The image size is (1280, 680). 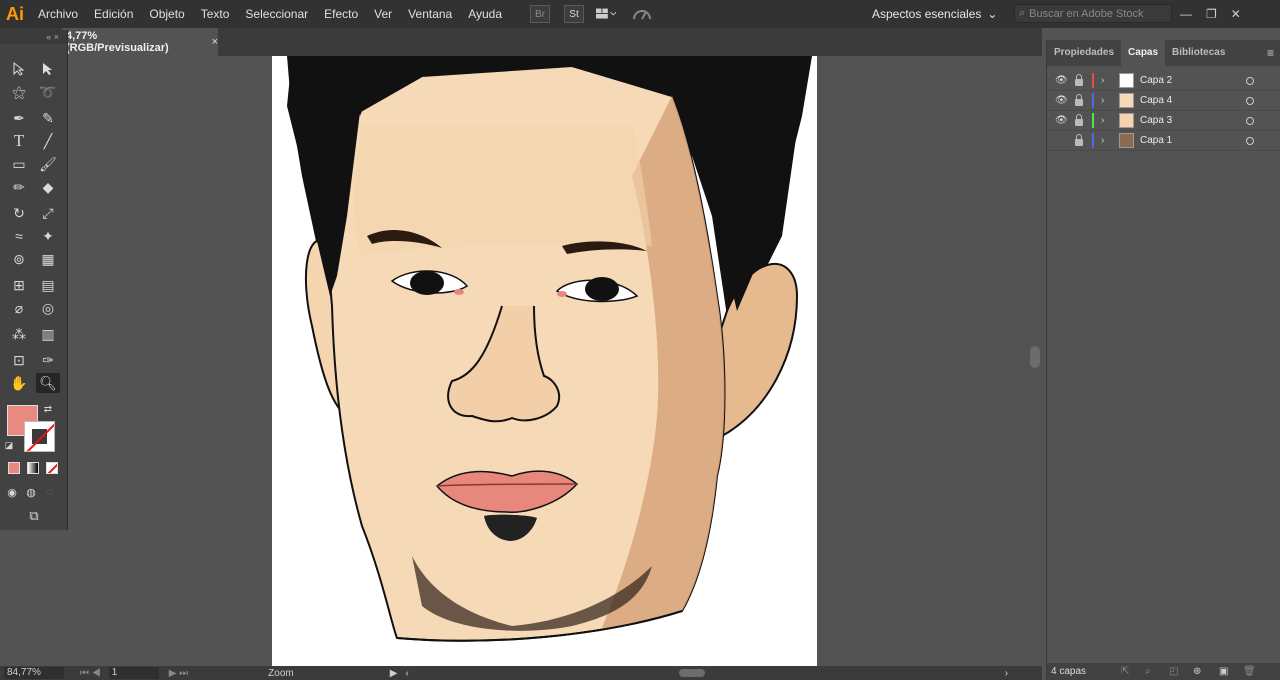 What do you see at coordinates (33, 468) in the screenshot?
I see `gradient-mode-icon` at bounding box center [33, 468].